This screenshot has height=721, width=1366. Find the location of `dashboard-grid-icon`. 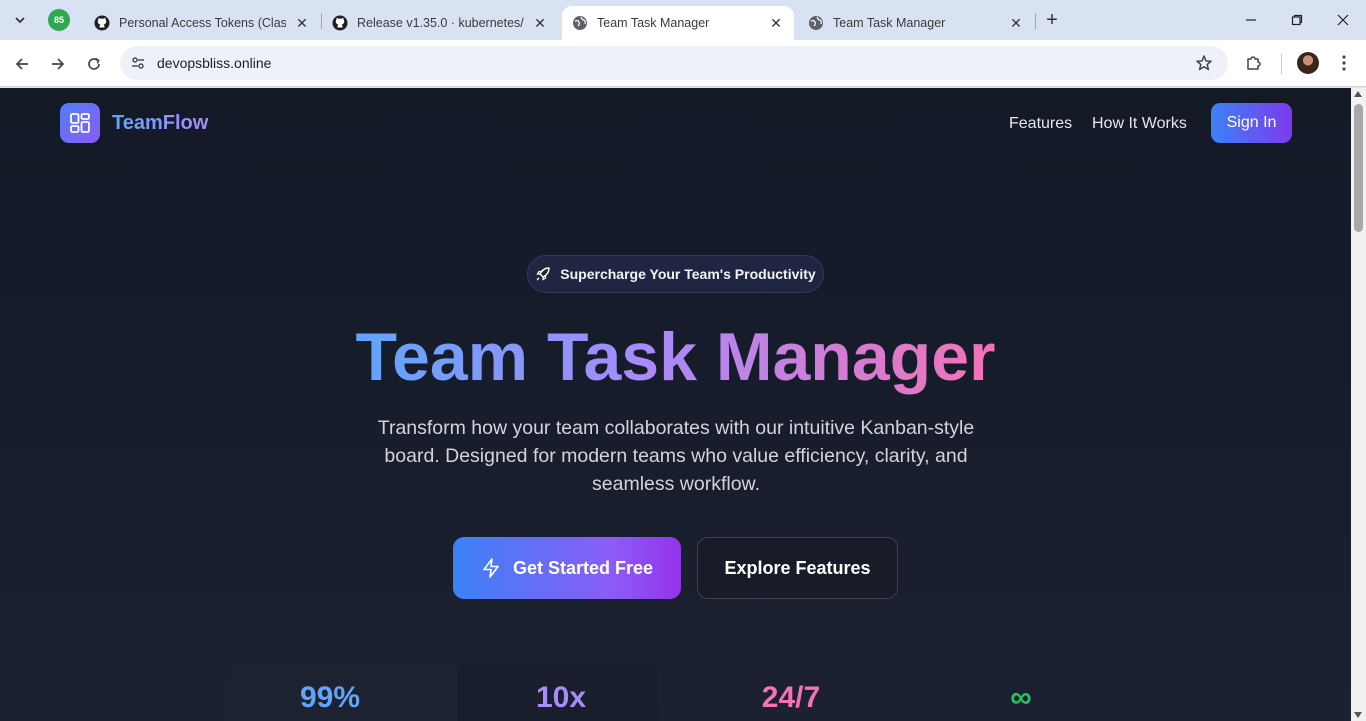

dashboard-grid-icon is located at coordinates (80, 123).